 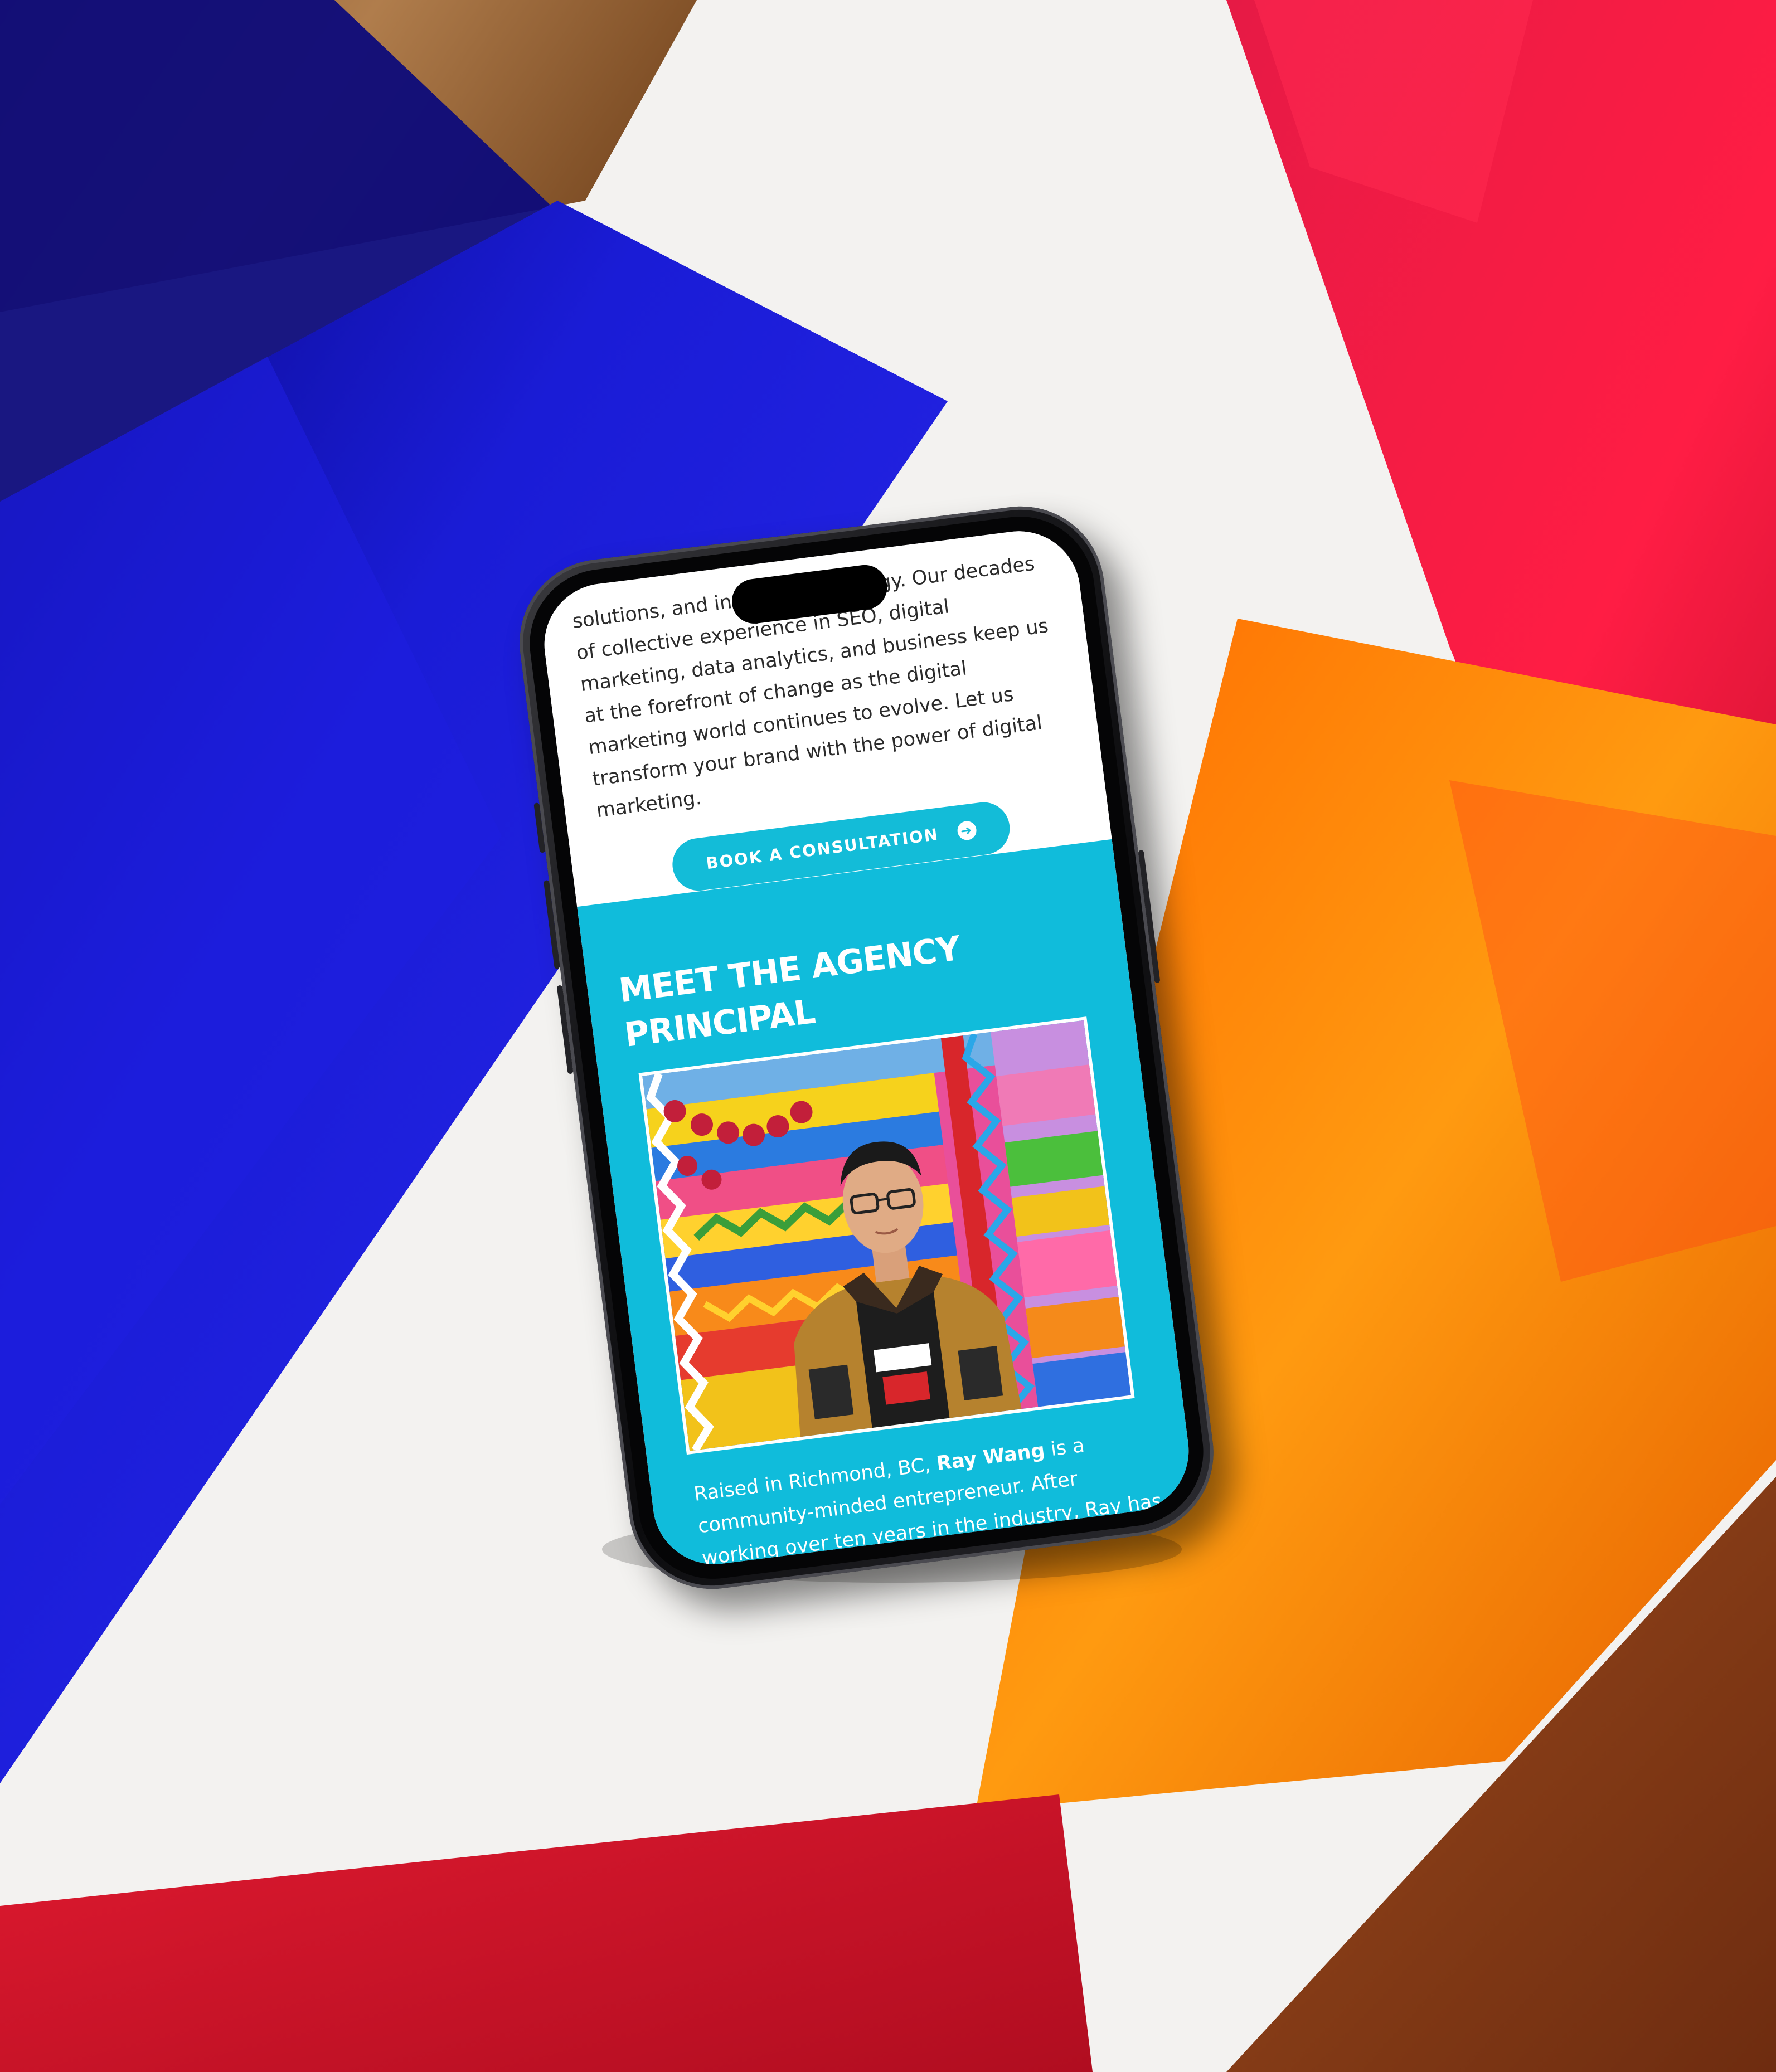 I want to click on portrait-mural-image, so click(x=887, y=1236).